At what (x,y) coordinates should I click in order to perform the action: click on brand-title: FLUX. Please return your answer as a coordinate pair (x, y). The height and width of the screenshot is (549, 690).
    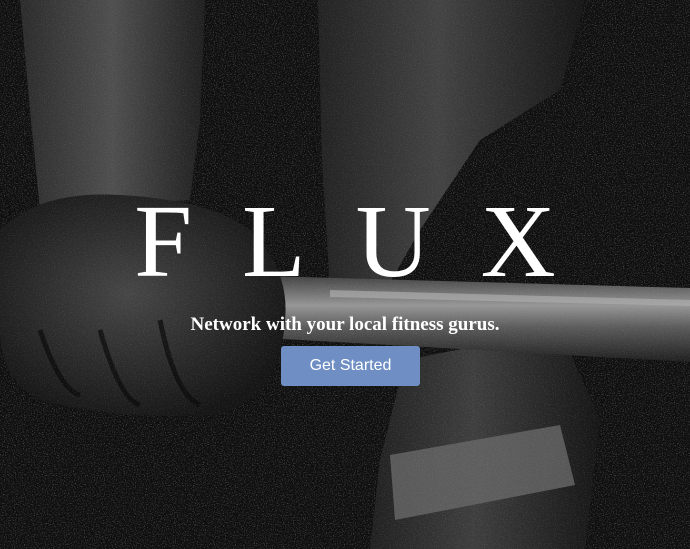
    Looking at the image, I should click on (370, 241).